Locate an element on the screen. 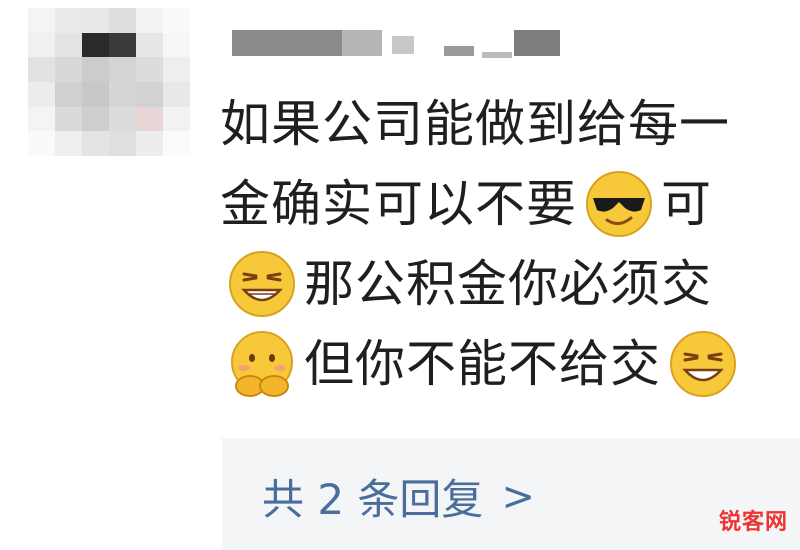  comment-line-1: 如果公司能做到给每一 is located at coordinates (510, 124).